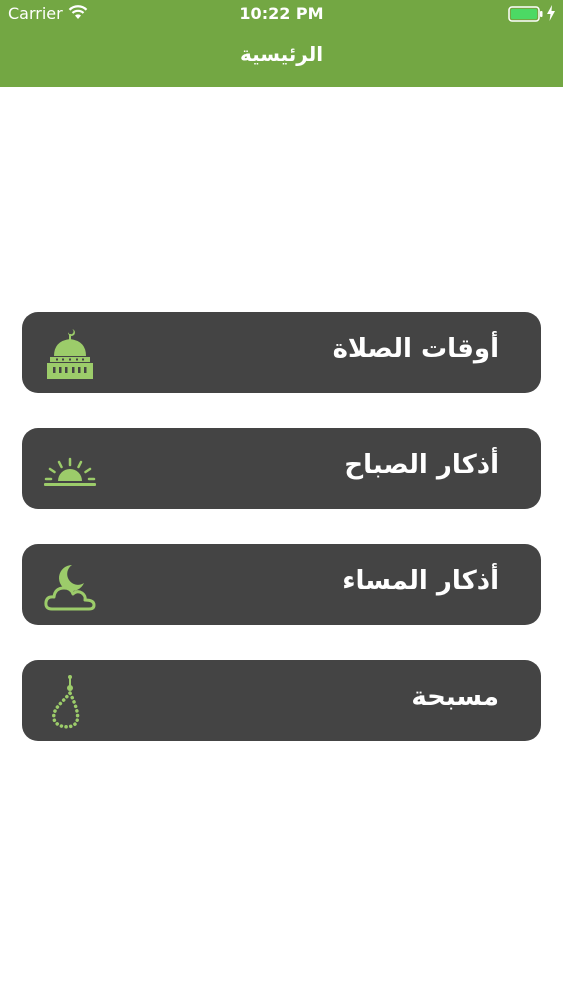 This screenshot has height=1000, width=563. What do you see at coordinates (526, 16) in the screenshot?
I see `battery-icon` at bounding box center [526, 16].